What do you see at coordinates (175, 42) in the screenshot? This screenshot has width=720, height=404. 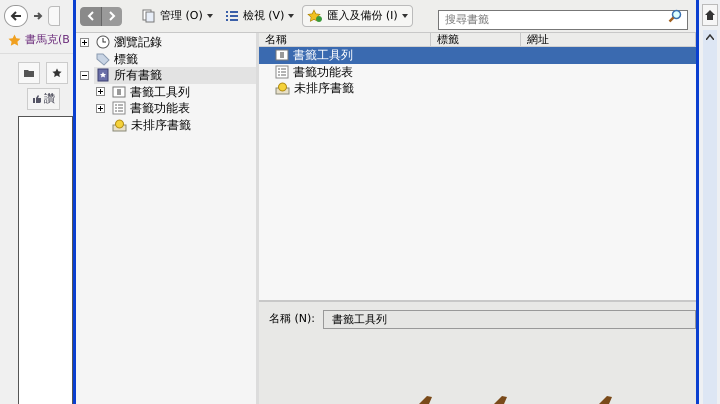 I see `tree-item: 瀏覽記錄` at bounding box center [175, 42].